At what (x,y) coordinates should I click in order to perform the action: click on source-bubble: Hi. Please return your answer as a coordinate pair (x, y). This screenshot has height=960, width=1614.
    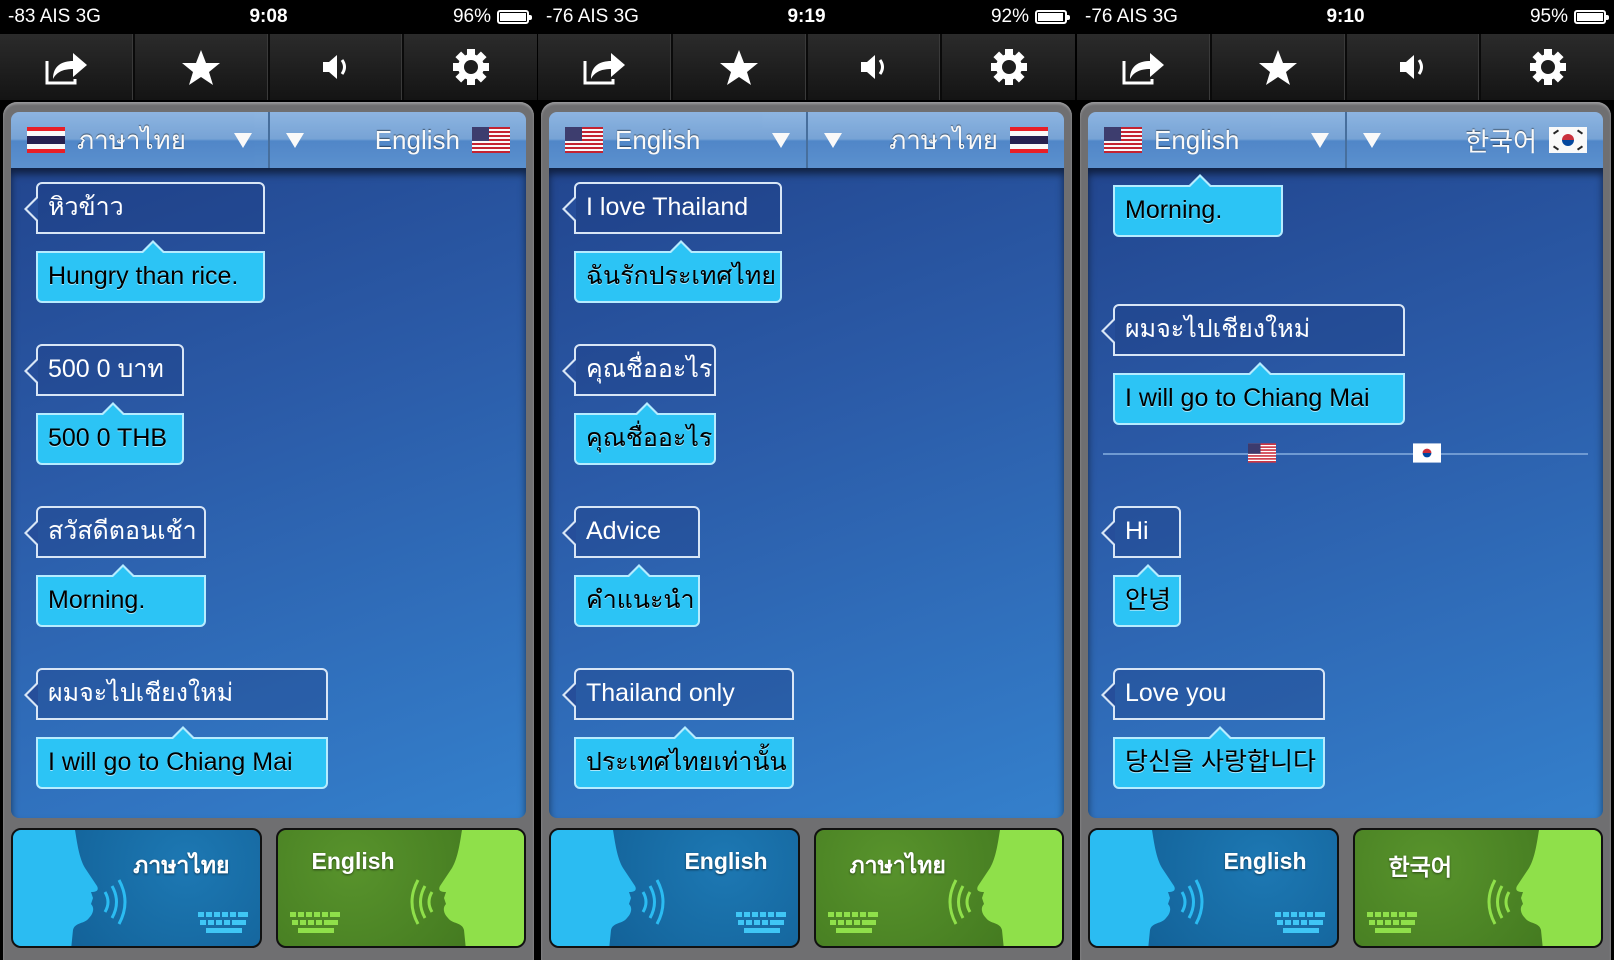
    Looking at the image, I should click on (1141, 532).